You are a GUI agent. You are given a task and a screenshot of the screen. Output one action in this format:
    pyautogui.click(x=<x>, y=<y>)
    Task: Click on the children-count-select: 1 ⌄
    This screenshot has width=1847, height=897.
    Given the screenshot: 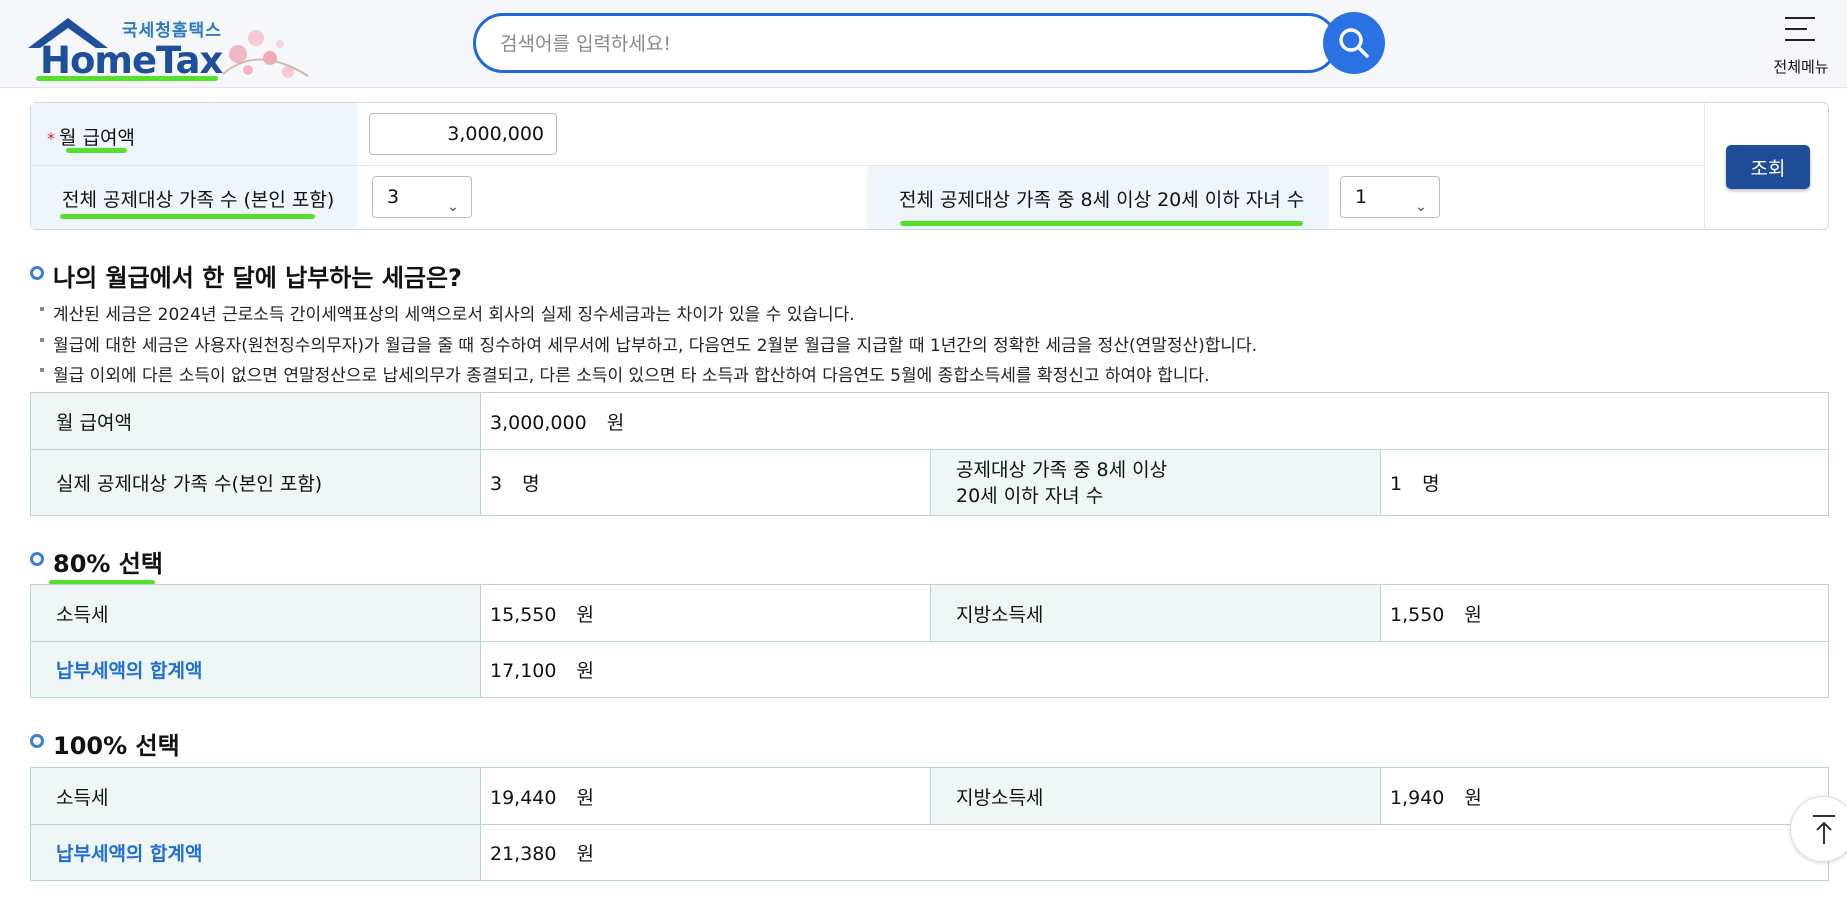 What is the action you would take?
    pyautogui.click(x=1390, y=197)
    